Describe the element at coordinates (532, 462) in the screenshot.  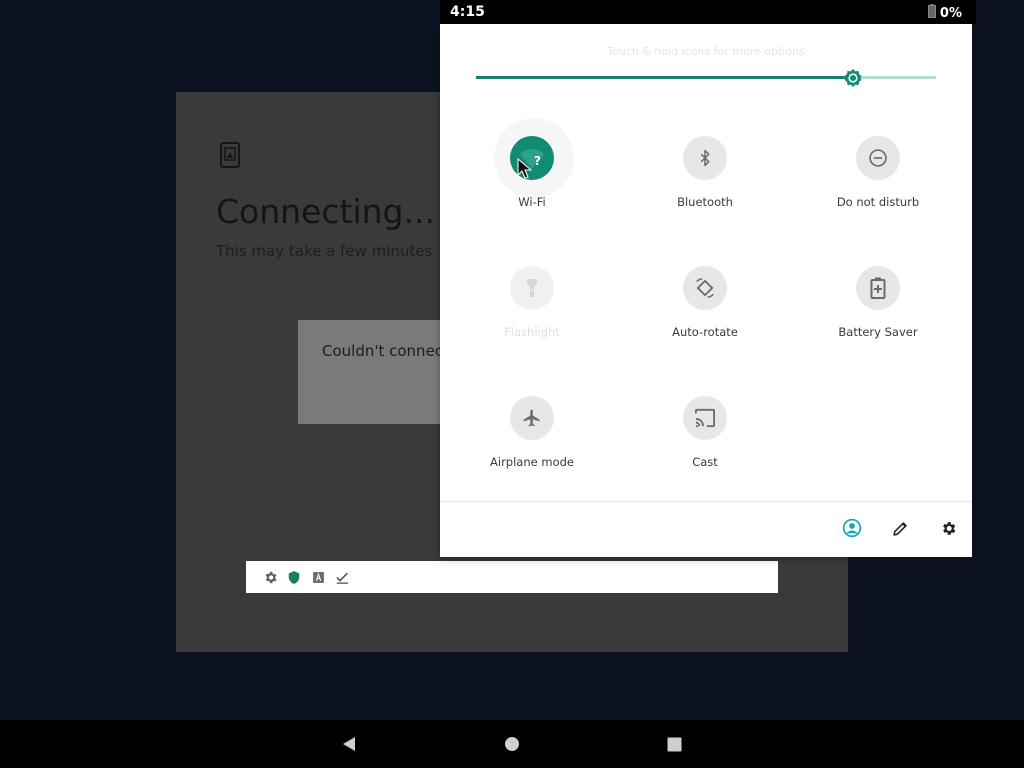
I see `tile-label: Airplane mode` at that location.